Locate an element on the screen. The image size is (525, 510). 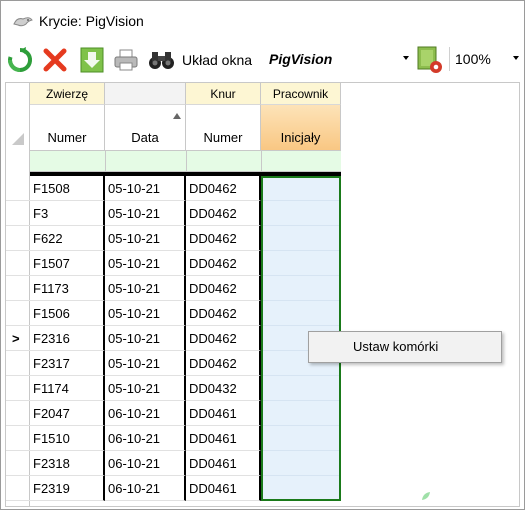
download-icon is located at coordinates (92, 60).